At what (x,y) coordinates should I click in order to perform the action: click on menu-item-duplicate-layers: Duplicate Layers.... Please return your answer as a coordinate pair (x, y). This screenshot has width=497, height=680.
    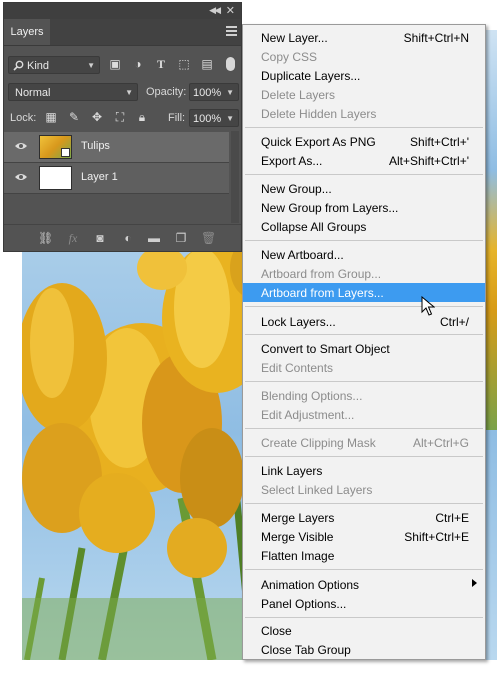
    Looking at the image, I should click on (364, 75).